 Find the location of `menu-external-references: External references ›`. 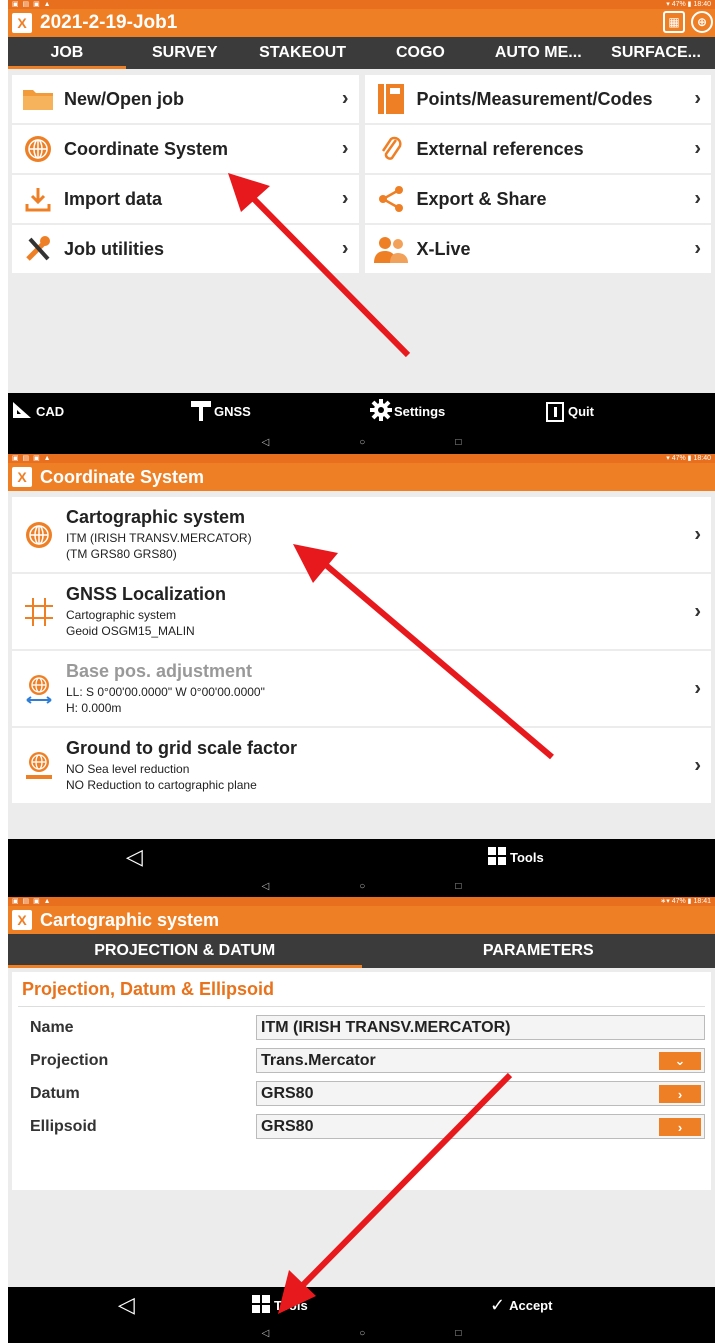

menu-external-references: External references › is located at coordinates (537, 149).